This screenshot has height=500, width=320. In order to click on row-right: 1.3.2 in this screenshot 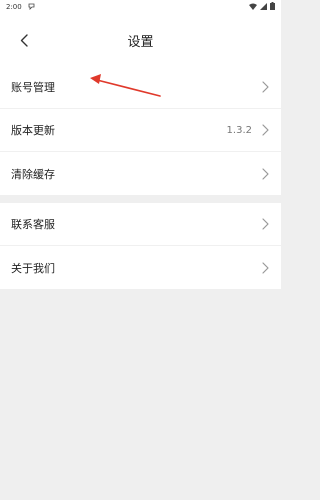, I will do `click(248, 130)`.